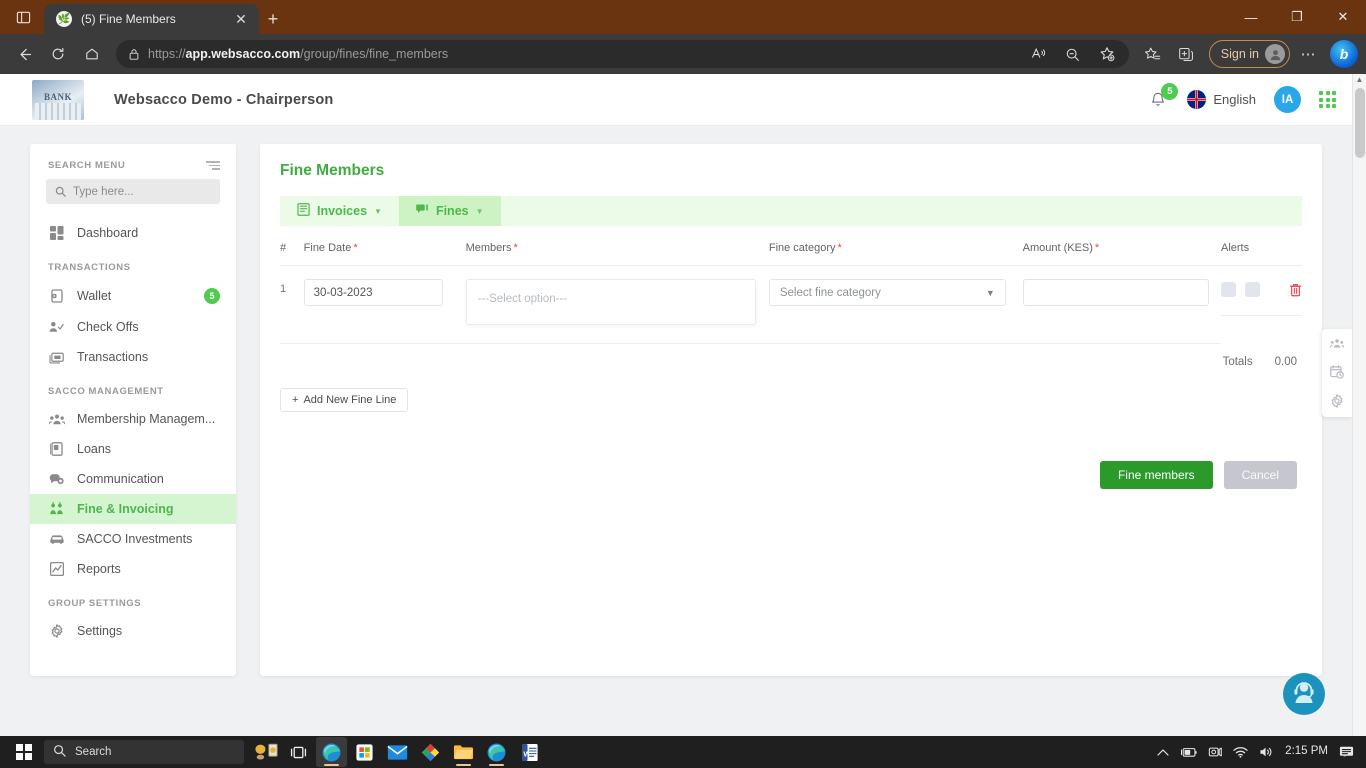  I want to click on support-chat-button, so click(1304, 694).